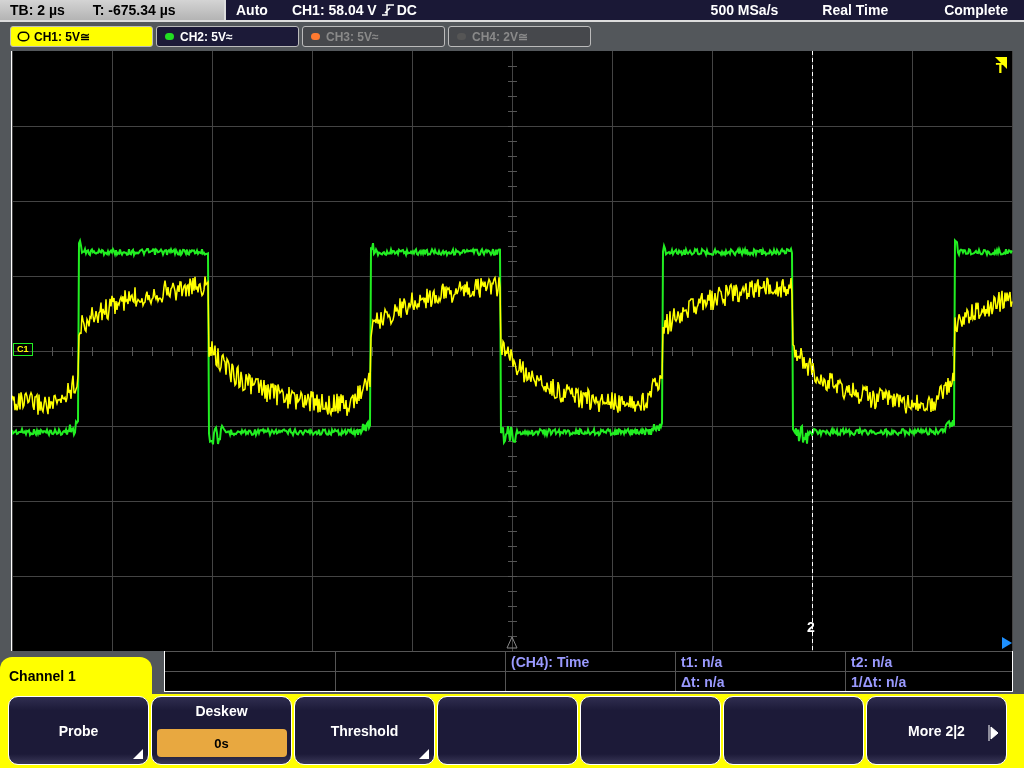 The image size is (1024, 768). I want to click on deskew-softkey: Deskew 0s, so click(221, 730).